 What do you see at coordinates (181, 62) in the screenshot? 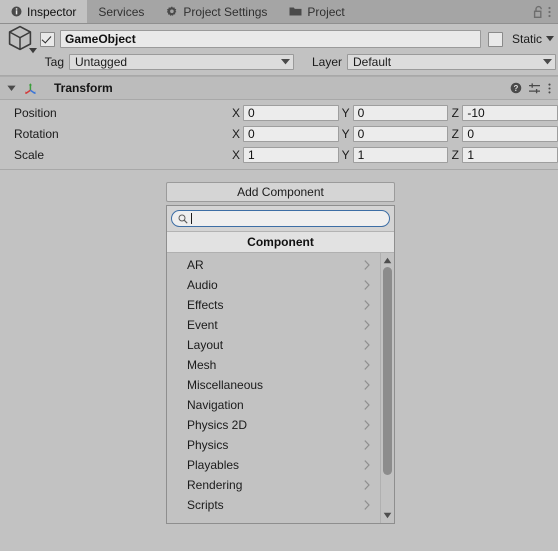
I see `tag-dropdown: Untagged` at bounding box center [181, 62].